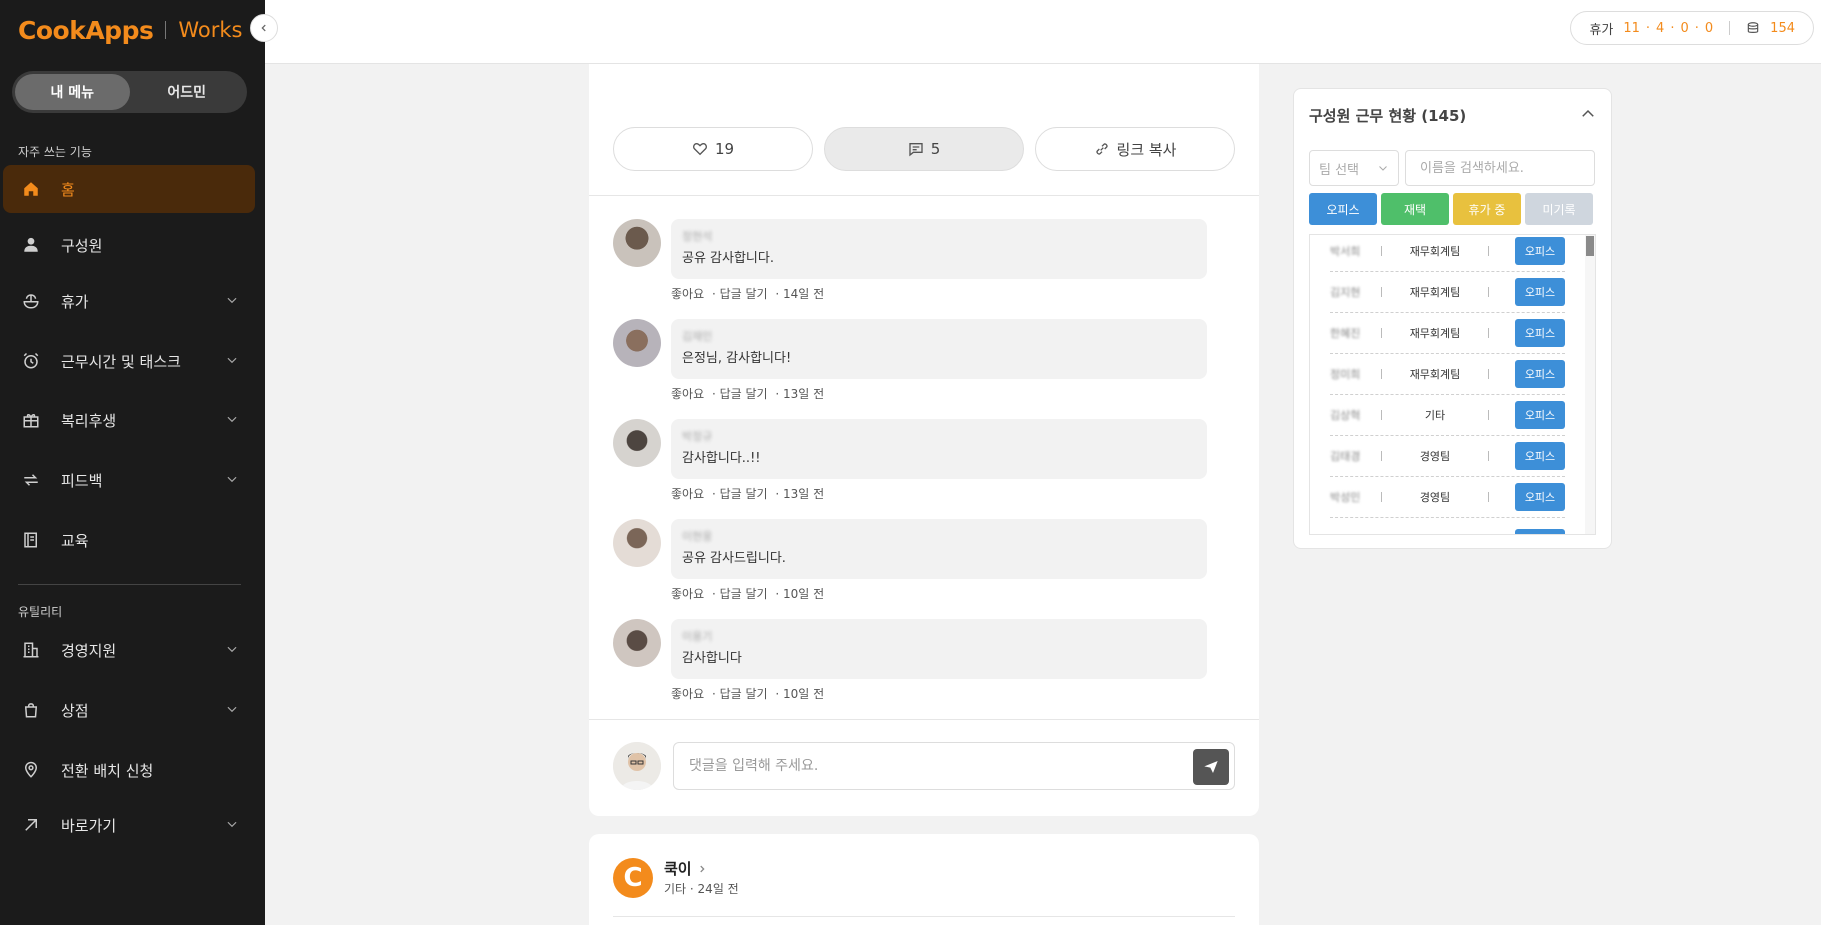  I want to click on chevron-left-icon, so click(263, 28).